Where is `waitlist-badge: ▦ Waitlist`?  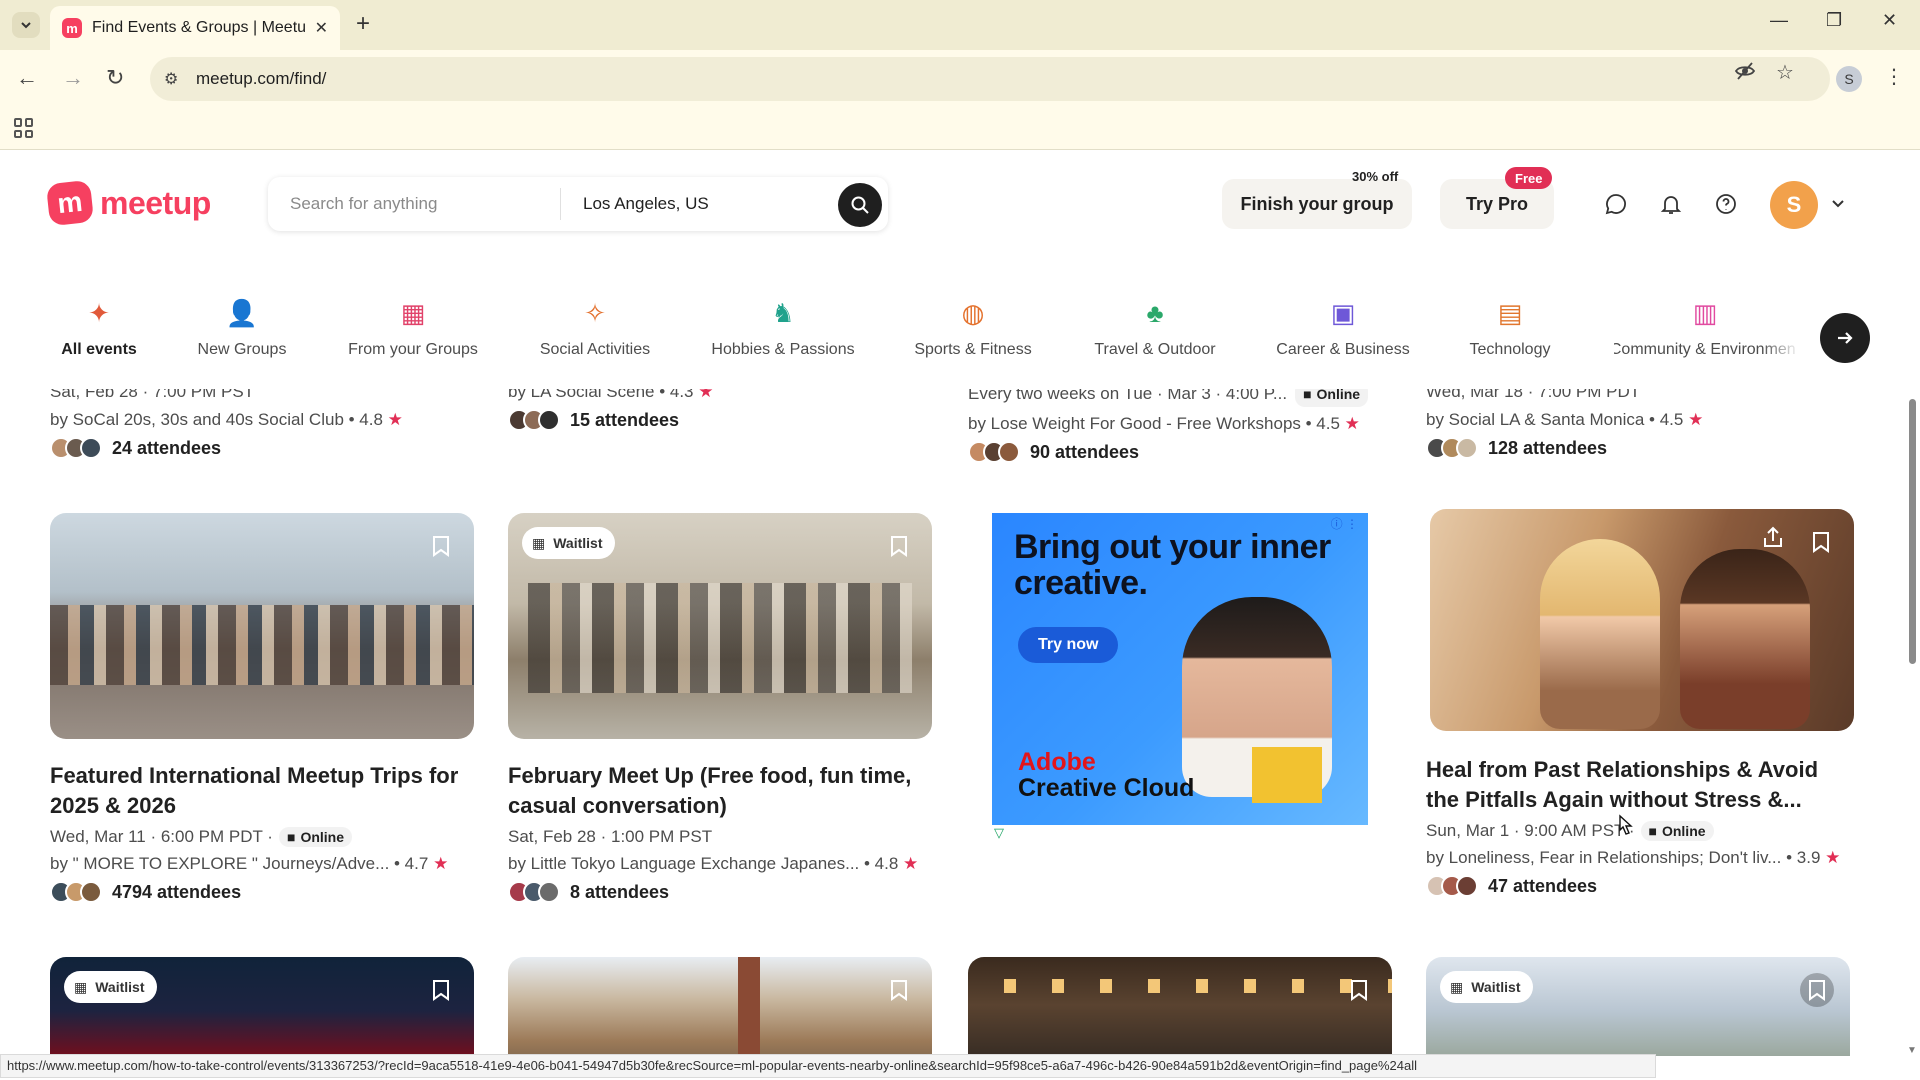 waitlist-badge: ▦ Waitlist is located at coordinates (568, 543).